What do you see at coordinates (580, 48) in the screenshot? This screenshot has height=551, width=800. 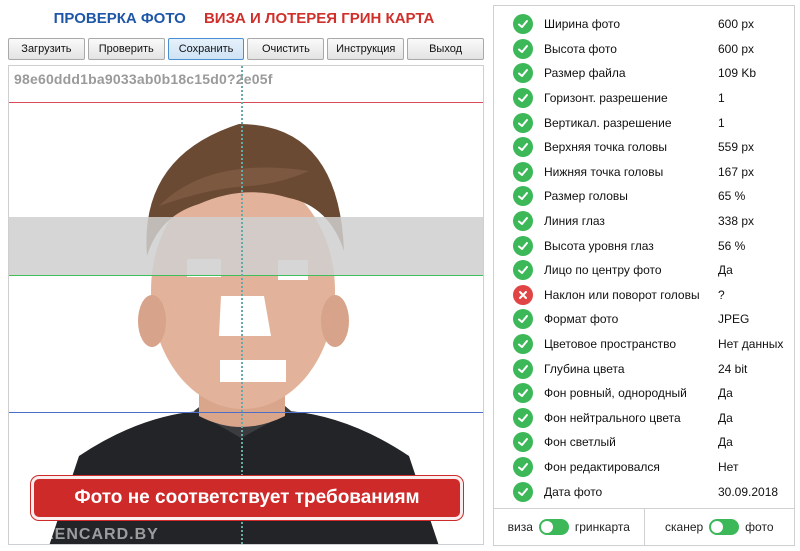 I see `check-label: Высота фото` at bounding box center [580, 48].